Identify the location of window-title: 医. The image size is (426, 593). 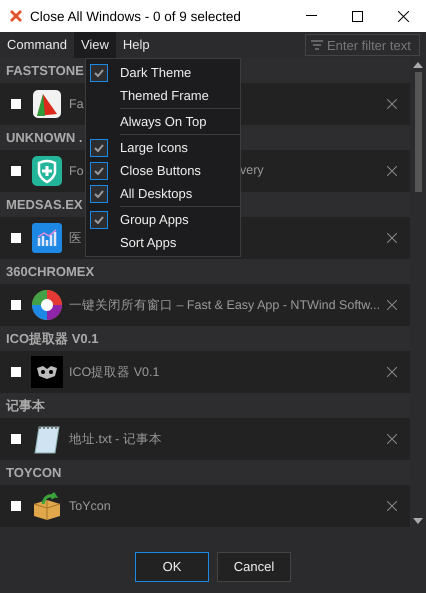
(75, 238).